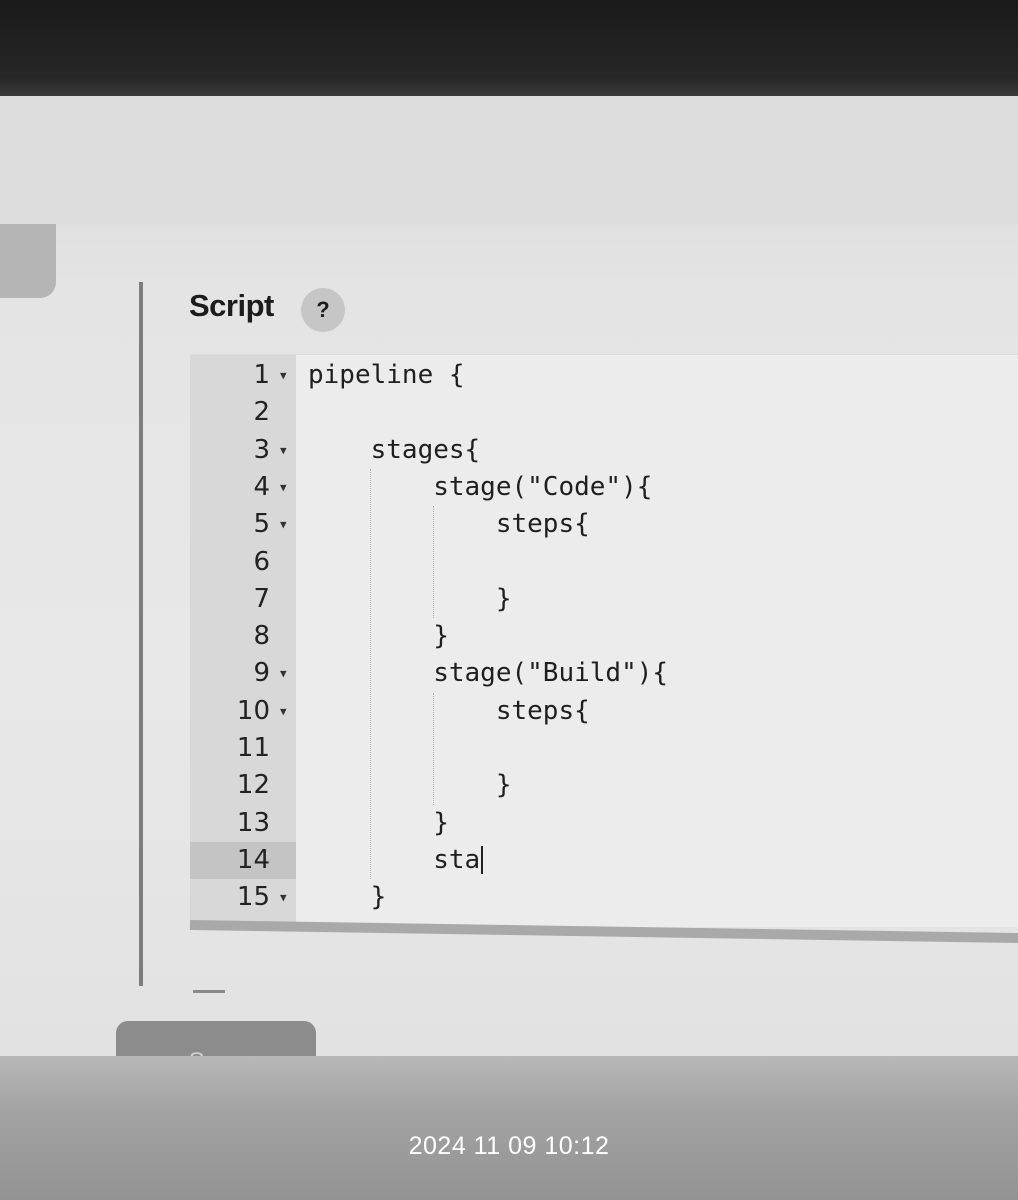  What do you see at coordinates (604, 375) in the screenshot?
I see `code-line: 1 ▼ pipeline {` at bounding box center [604, 375].